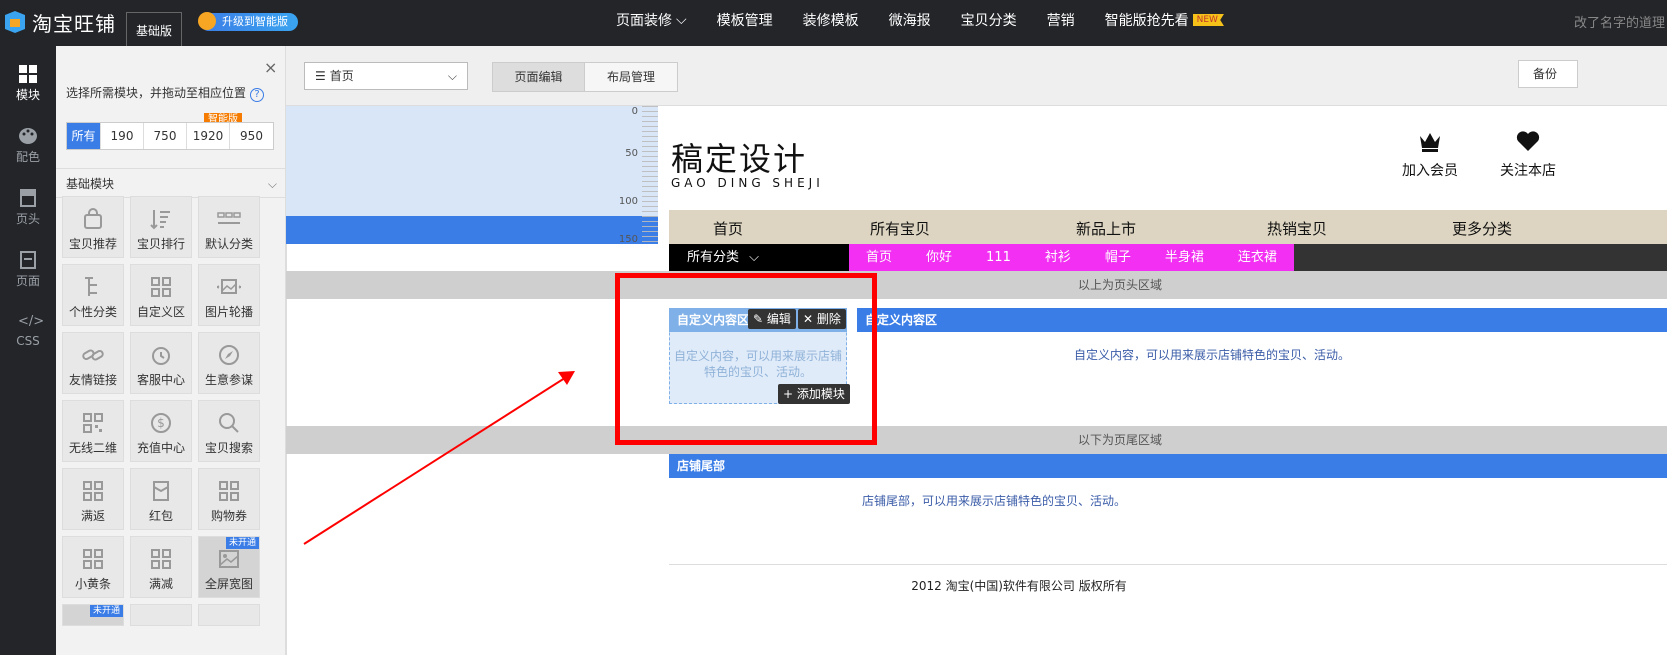  What do you see at coordinates (229, 227) in the screenshot?
I see `module-tile: 默认分类` at bounding box center [229, 227].